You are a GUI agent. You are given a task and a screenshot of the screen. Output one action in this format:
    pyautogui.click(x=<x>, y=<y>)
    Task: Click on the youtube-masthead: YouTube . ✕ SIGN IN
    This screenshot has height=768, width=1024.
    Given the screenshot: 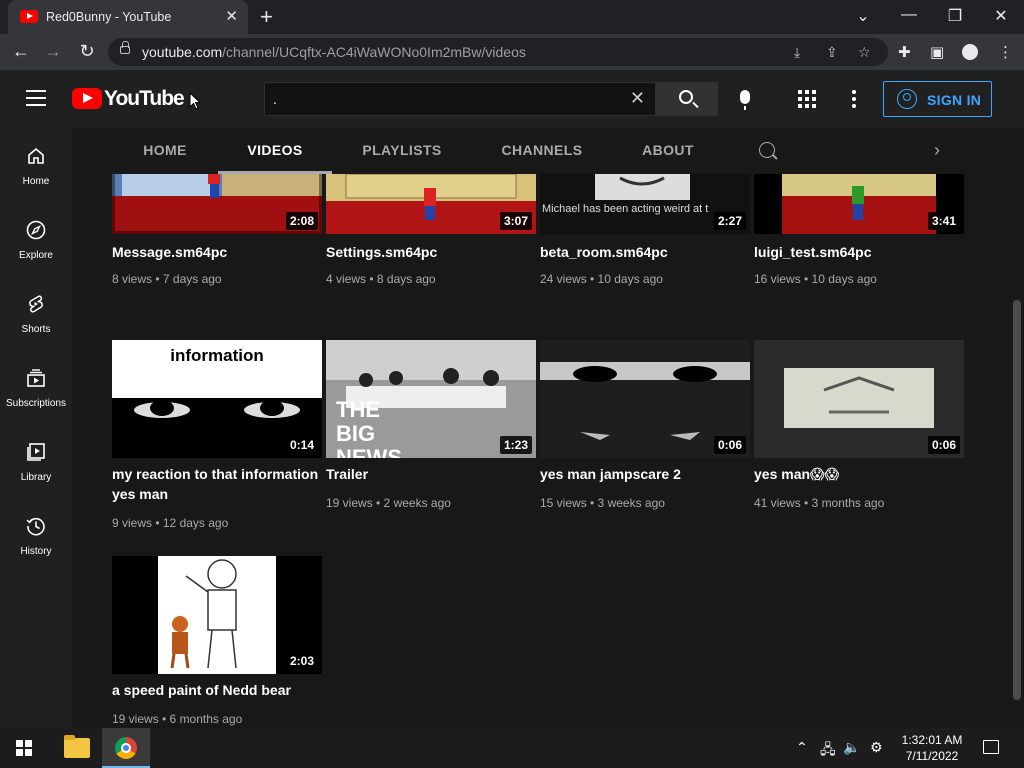 What is the action you would take?
    pyautogui.click(x=512, y=99)
    